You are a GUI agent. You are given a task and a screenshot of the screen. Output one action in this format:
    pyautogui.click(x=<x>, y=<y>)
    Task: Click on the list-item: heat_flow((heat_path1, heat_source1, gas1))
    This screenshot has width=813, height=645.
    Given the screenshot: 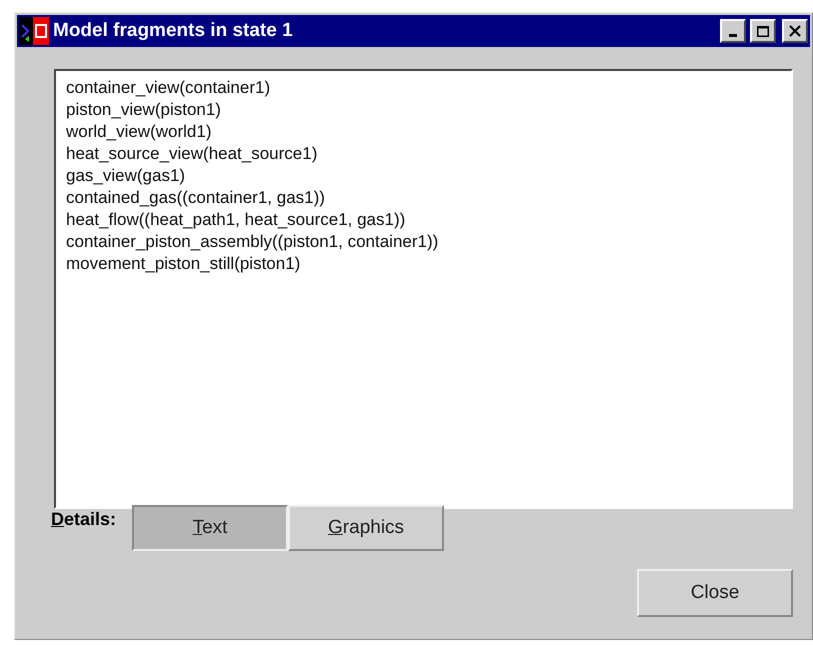 What is the action you would take?
    pyautogui.click(x=423, y=220)
    